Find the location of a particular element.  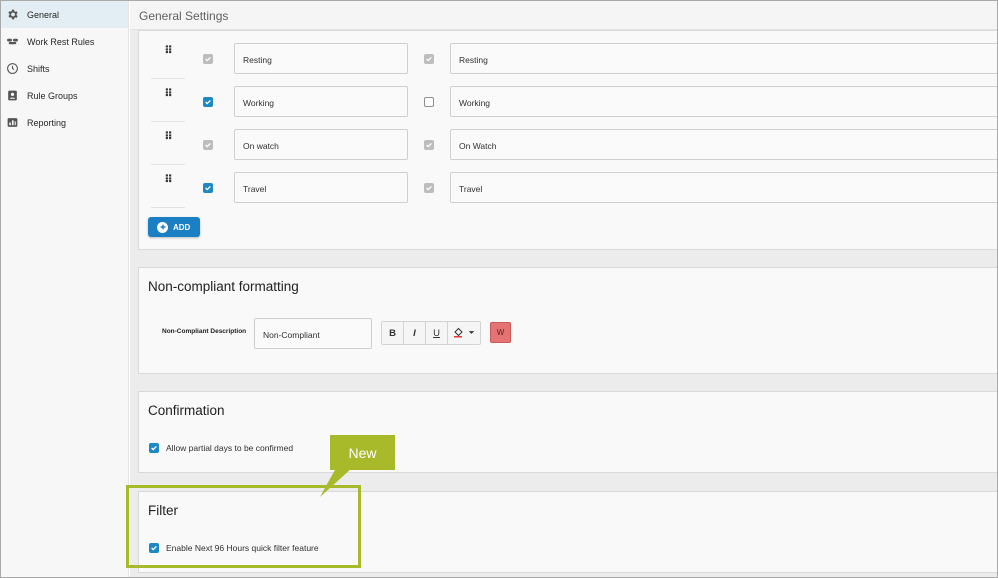

status-name-field: Travel is located at coordinates (321, 187).